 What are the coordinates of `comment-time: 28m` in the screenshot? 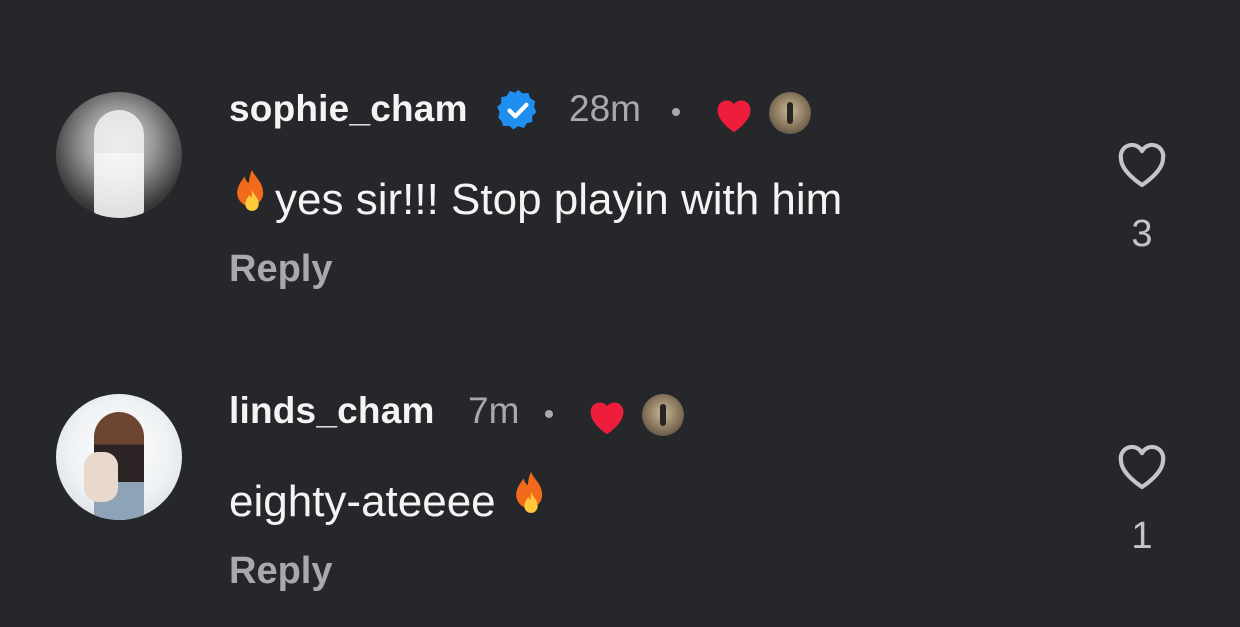 It's located at (605, 108).